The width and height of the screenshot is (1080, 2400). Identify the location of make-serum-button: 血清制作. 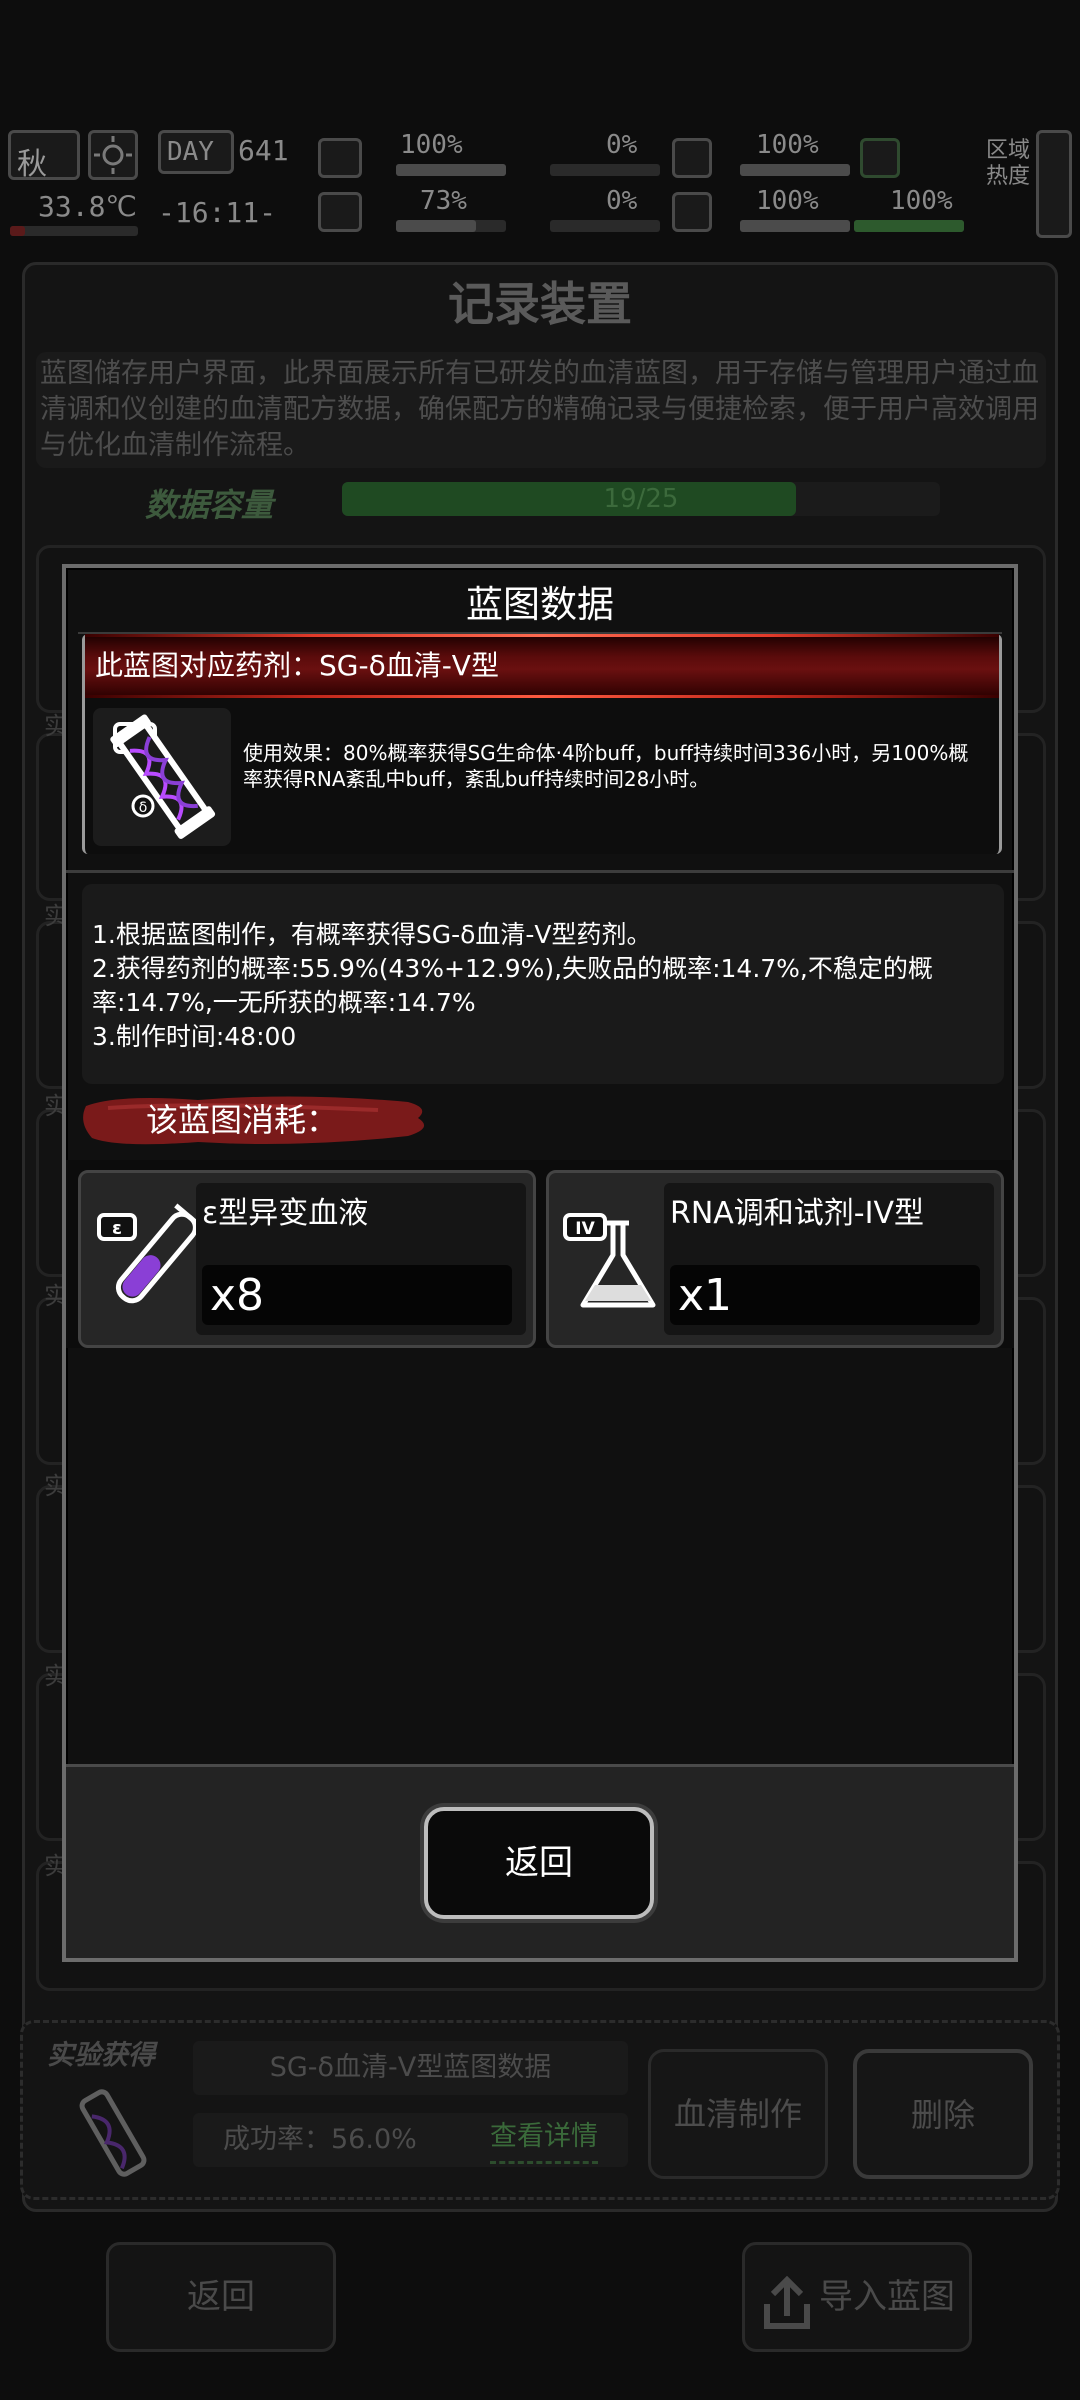
(738, 2114).